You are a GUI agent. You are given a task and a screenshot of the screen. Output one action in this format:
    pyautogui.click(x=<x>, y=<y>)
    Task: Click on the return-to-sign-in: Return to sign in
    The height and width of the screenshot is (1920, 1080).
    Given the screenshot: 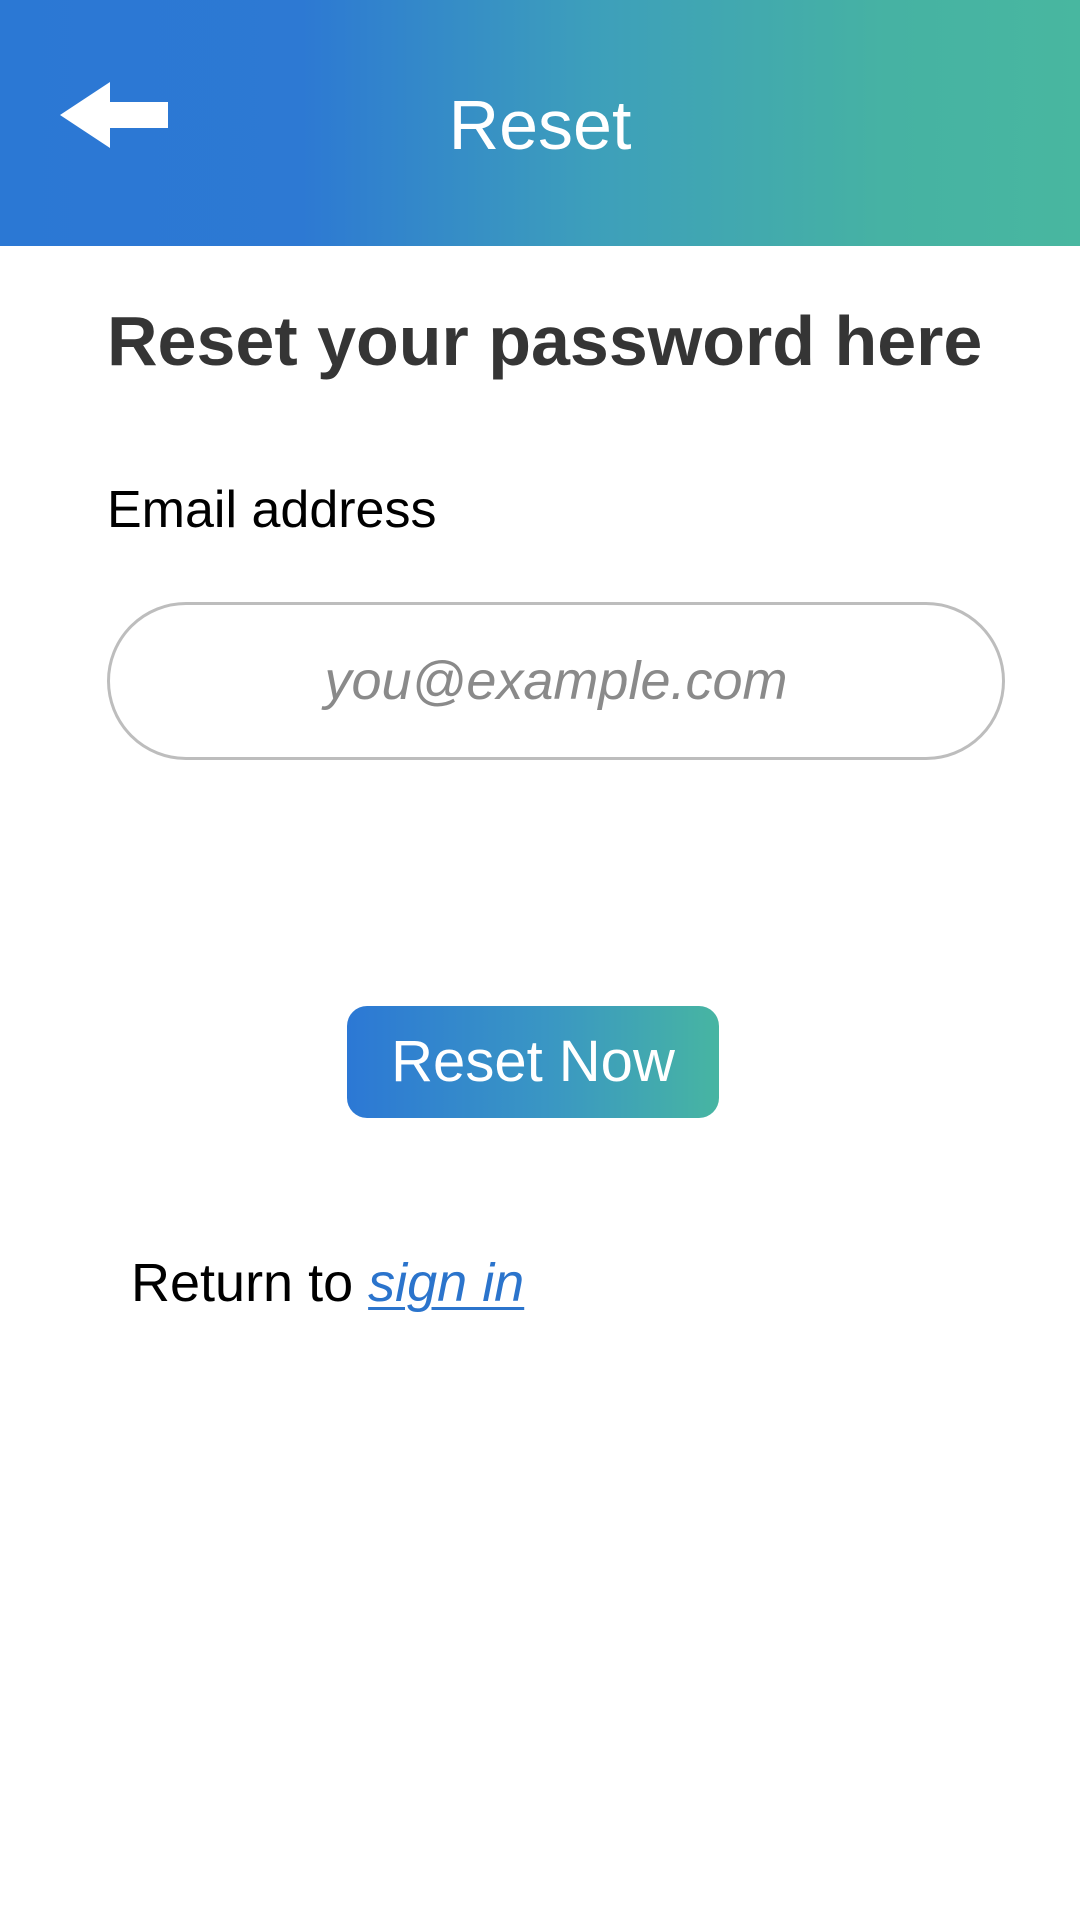 What is the action you would take?
    pyautogui.click(x=327, y=1283)
    